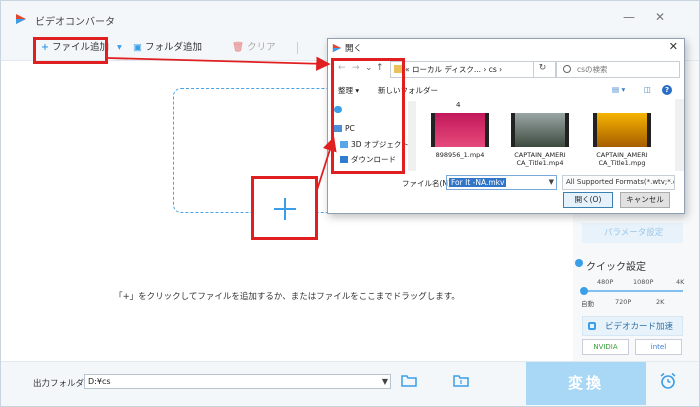  What do you see at coordinates (660, 302) in the screenshot?
I see `res-2k: 2K` at bounding box center [660, 302].